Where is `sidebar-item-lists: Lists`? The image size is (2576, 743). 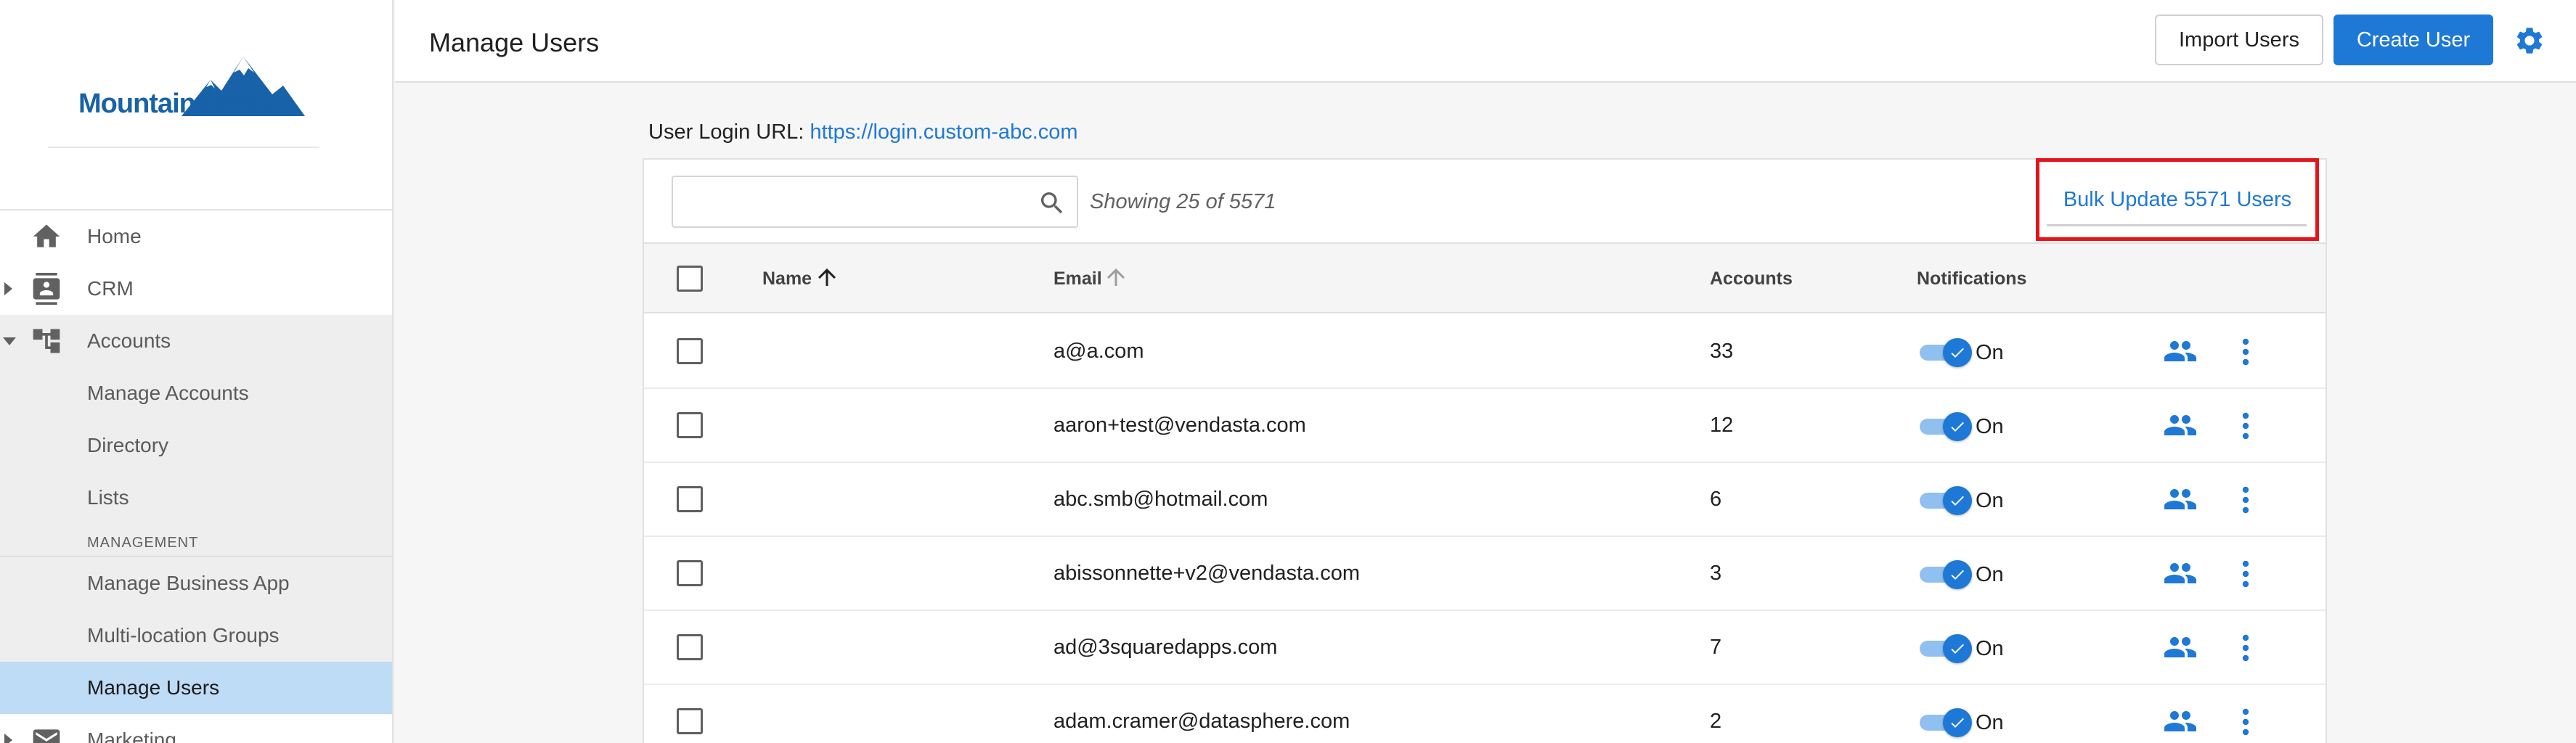
sidebar-item-lists: Lists is located at coordinates (196, 498).